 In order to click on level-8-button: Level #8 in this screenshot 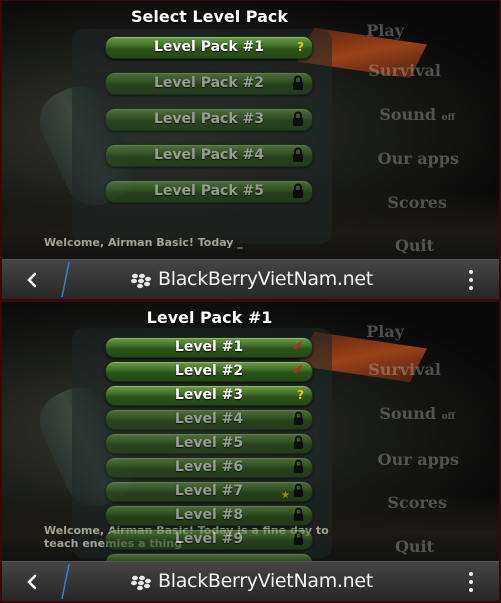, I will do `click(209, 515)`.